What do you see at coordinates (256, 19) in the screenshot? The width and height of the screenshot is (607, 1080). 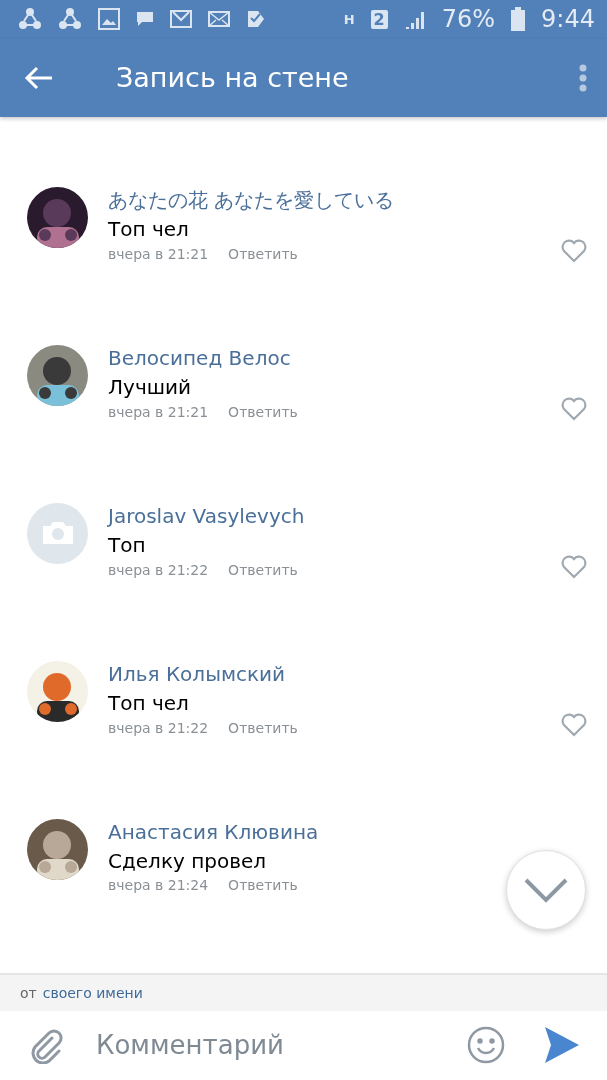 I see `check-icon` at bounding box center [256, 19].